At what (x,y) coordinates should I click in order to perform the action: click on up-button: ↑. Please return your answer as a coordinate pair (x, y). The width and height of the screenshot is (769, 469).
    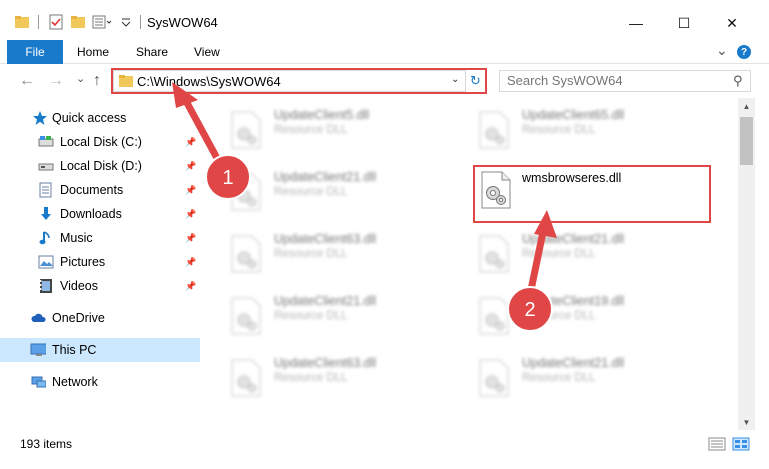
    Looking at the image, I should click on (97, 81).